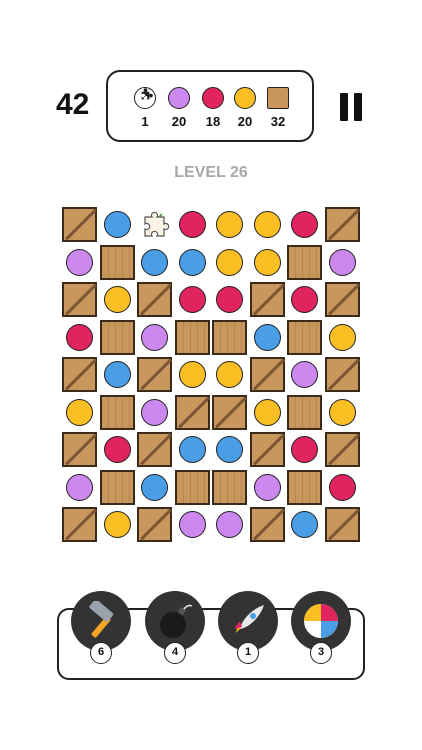 The width and height of the screenshot is (422, 750). Describe the element at coordinates (248, 627) in the screenshot. I see `rocket-booster: 1` at that location.